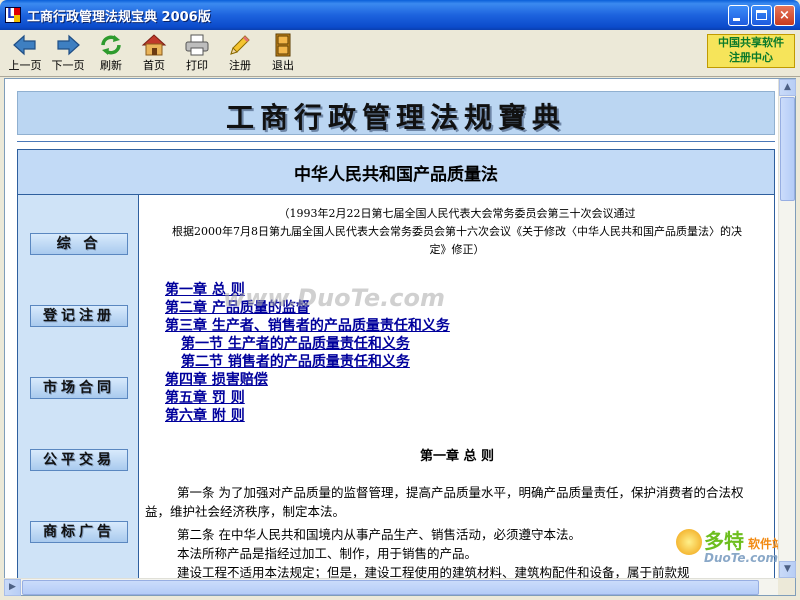  What do you see at coordinates (197, 65) in the screenshot?
I see `print-label: 打印` at bounding box center [197, 65].